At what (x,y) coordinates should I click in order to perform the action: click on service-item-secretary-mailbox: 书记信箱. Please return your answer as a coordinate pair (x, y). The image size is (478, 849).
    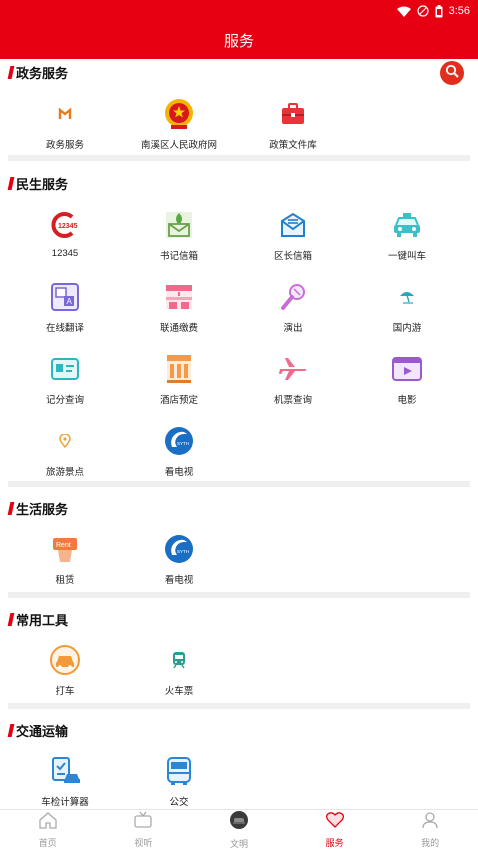
    Looking at the image, I should click on (179, 240).